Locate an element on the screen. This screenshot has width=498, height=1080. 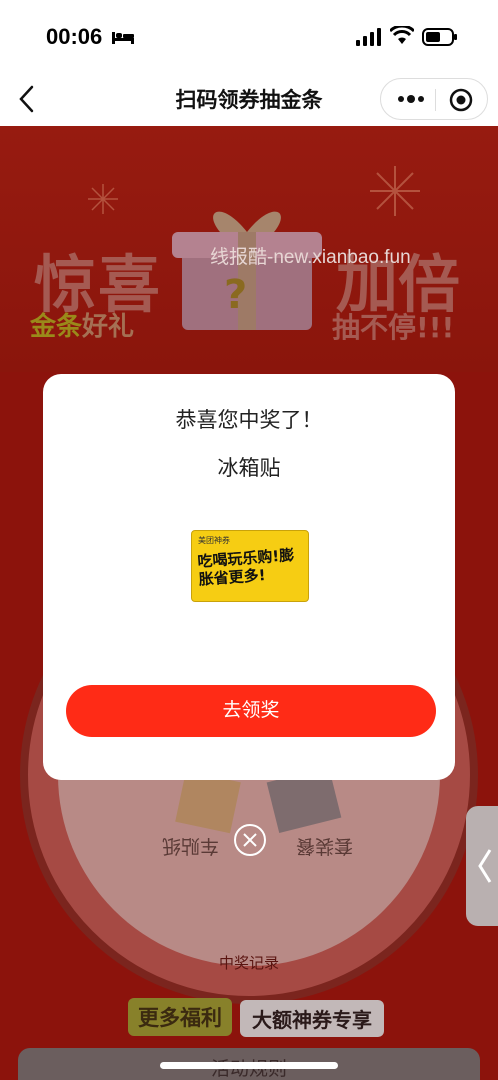
gold-bar-text: 金条 is located at coordinates (56, 327).